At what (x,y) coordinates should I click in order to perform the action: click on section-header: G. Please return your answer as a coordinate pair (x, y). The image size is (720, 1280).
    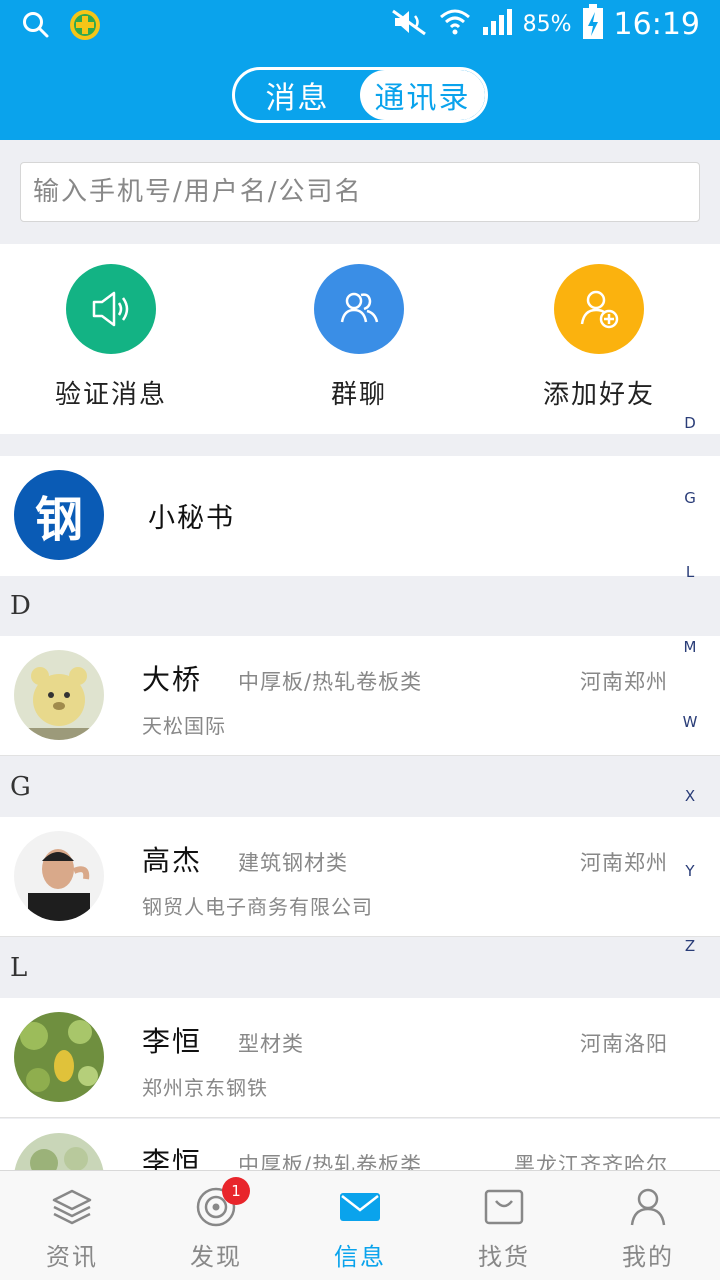
    Looking at the image, I should click on (360, 787).